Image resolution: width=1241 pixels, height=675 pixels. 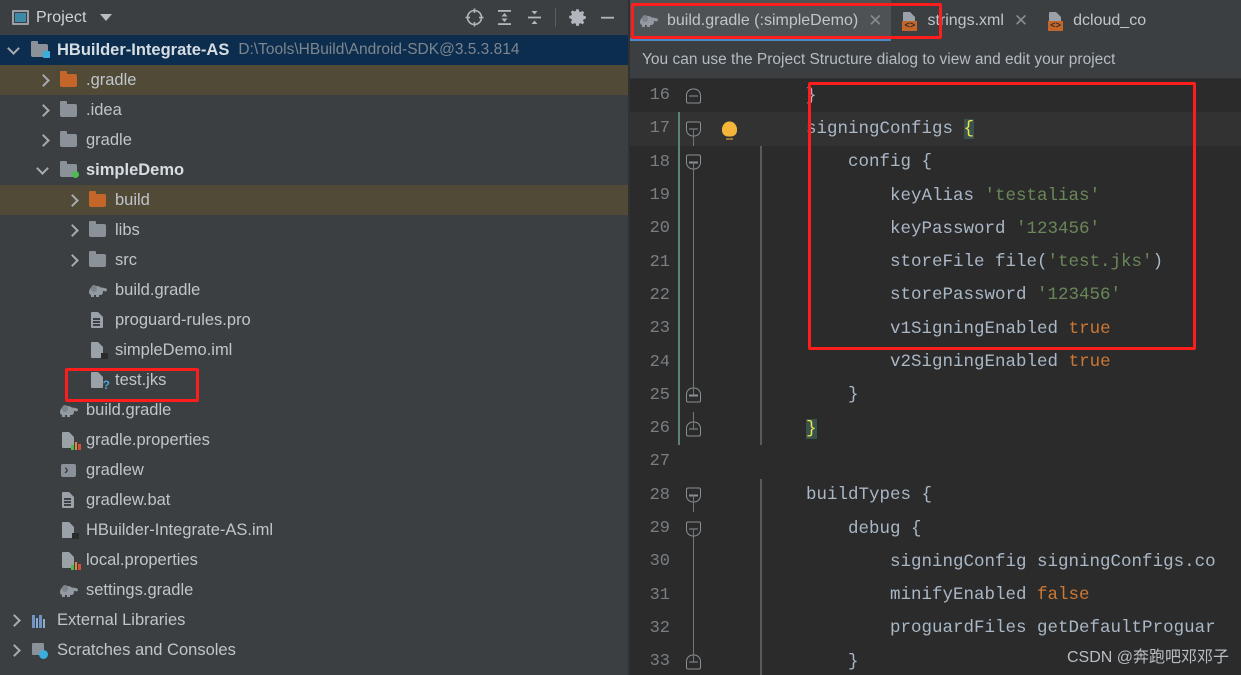 What do you see at coordinates (935, 595) in the screenshot?
I see `code-line: 31 minifyEnabled false` at bounding box center [935, 595].